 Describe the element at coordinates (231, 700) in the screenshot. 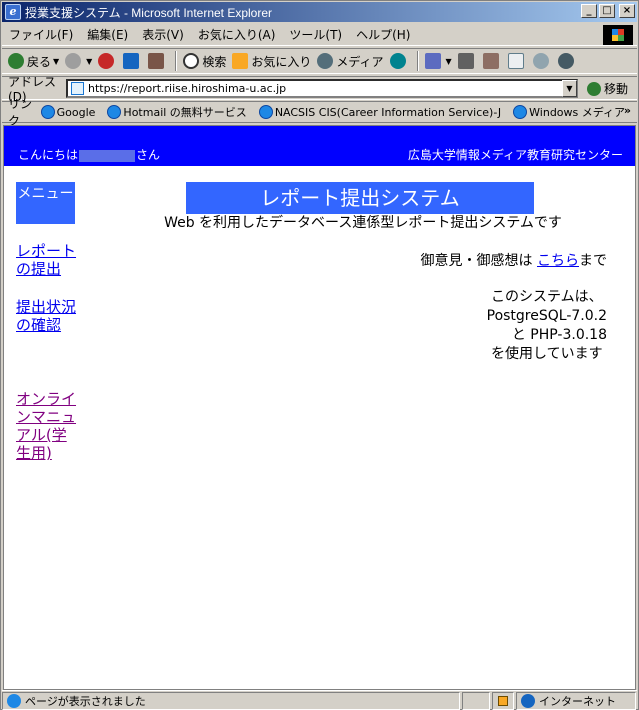

I see `status-message: ページが表示されました` at that location.